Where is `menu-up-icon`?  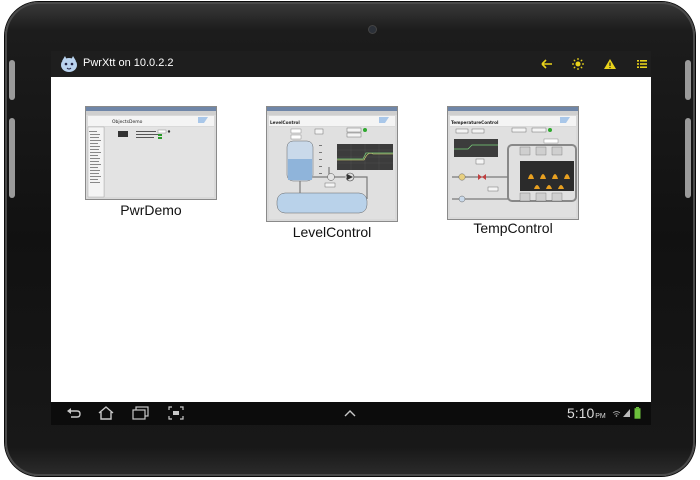 menu-up-icon is located at coordinates (350, 413).